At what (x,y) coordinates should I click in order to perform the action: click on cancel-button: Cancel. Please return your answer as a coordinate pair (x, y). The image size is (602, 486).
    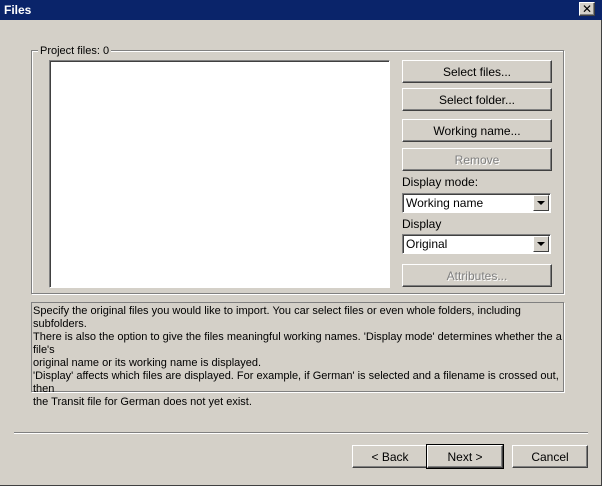
    Looking at the image, I should click on (550, 456).